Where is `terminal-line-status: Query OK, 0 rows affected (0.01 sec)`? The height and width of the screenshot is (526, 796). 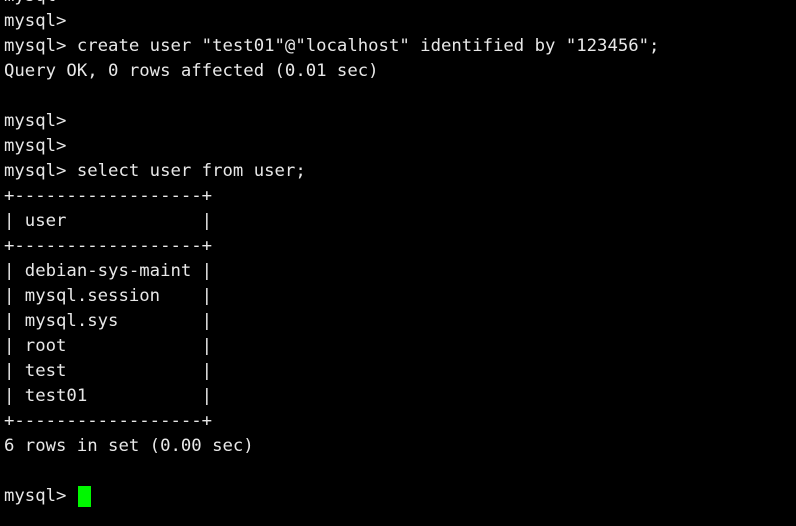
terminal-line-status: Query OK, 0 rows affected (0.01 sec) is located at coordinates (191, 71).